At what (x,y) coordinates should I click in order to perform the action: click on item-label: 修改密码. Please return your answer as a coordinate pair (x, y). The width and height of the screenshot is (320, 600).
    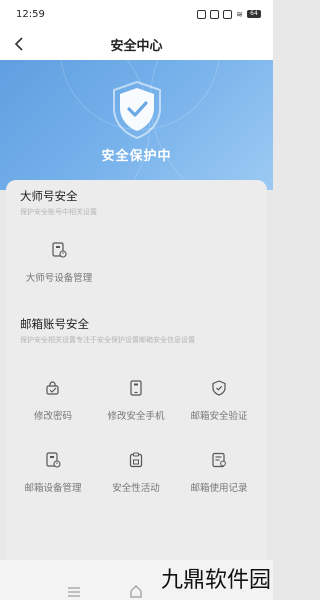
    Looking at the image, I should click on (52, 416).